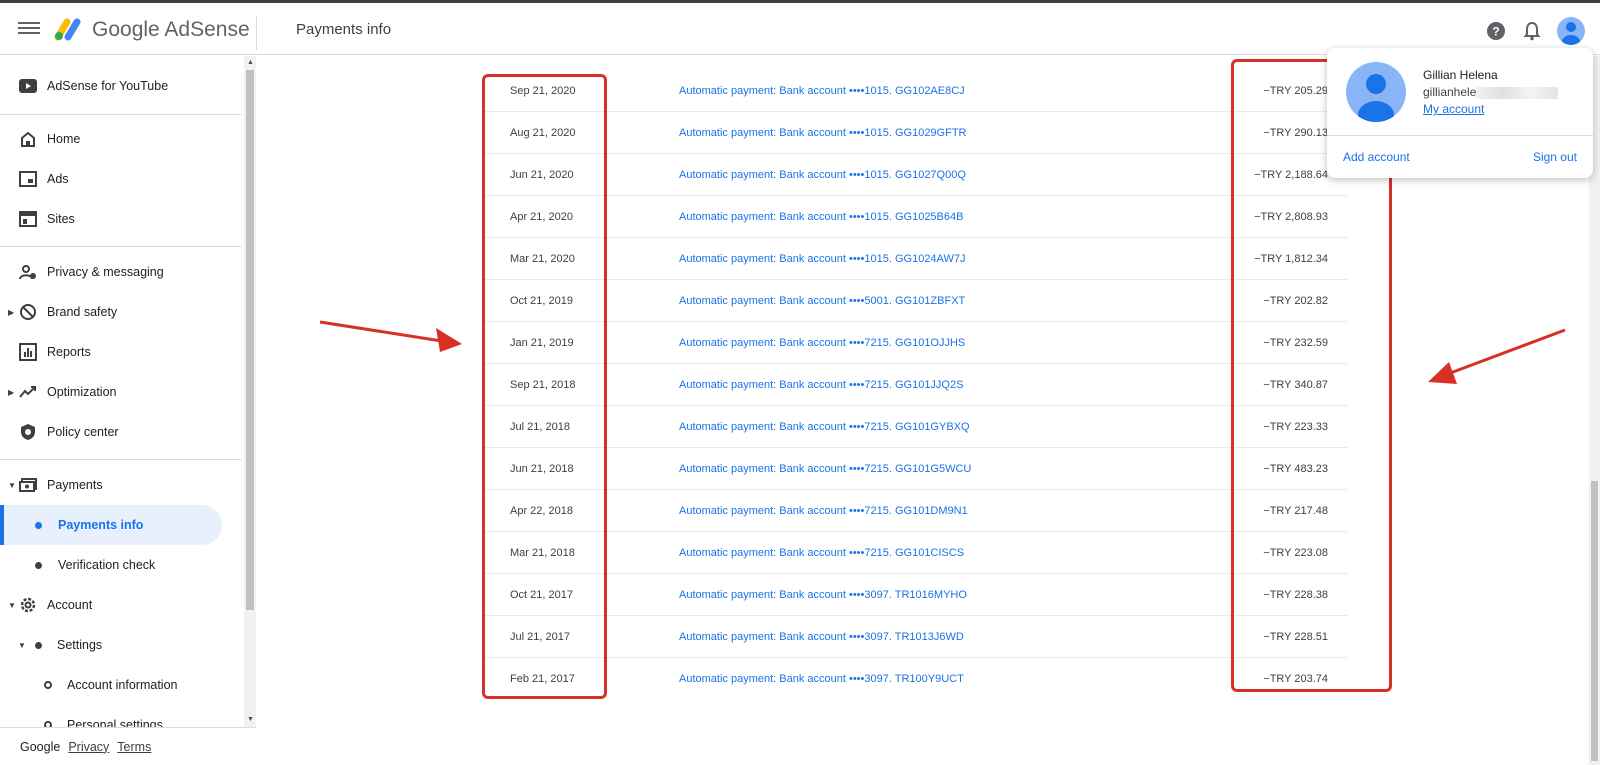 The height and width of the screenshot is (765, 1600). Describe the element at coordinates (1594, 621) in the screenshot. I see `main-scroll-thumb` at that location.